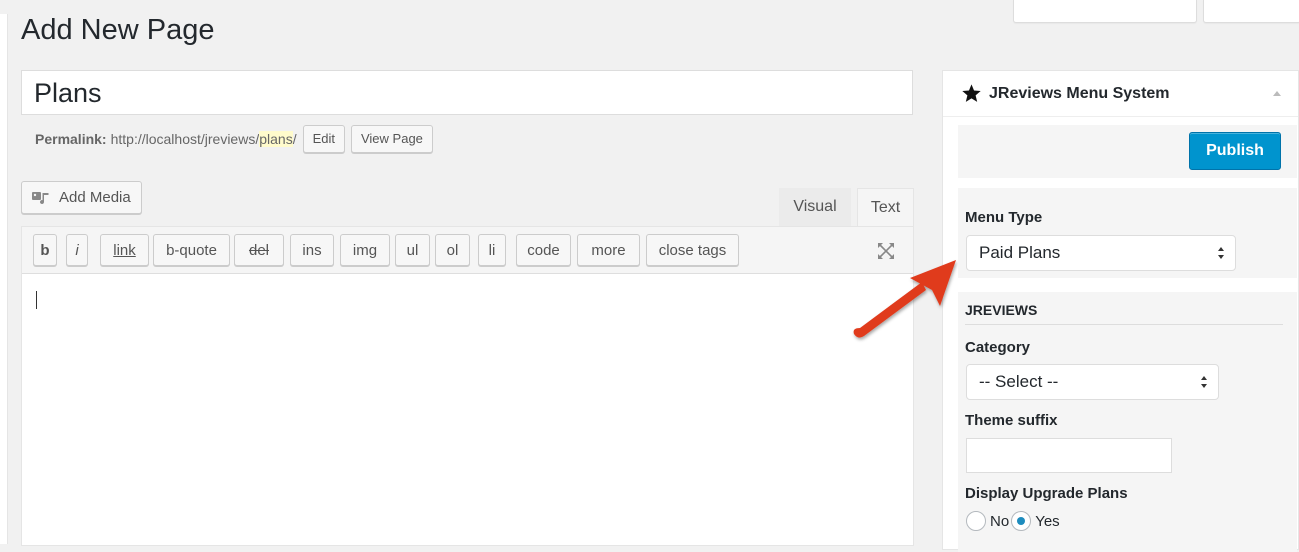 The height and width of the screenshot is (552, 1299). I want to click on category-value: -- Select --, so click(1019, 381).